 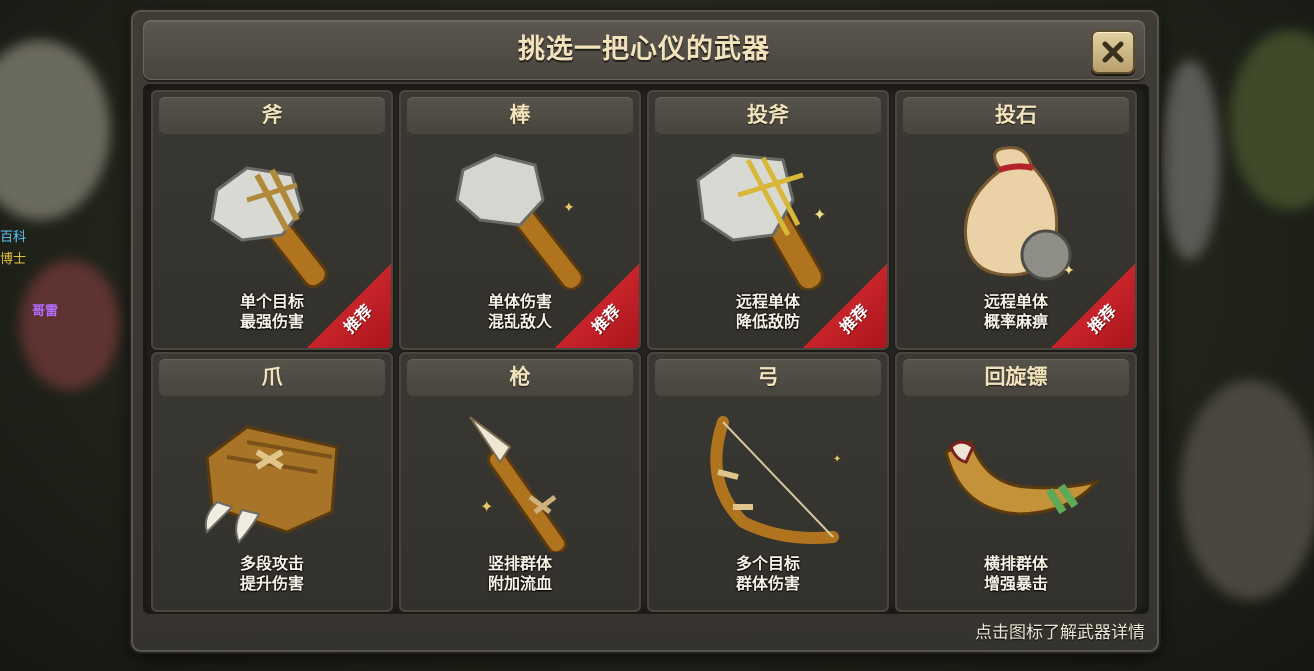 What do you see at coordinates (13, 237) in the screenshot?
I see `side-label-1: 百科` at bounding box center [13, 237].